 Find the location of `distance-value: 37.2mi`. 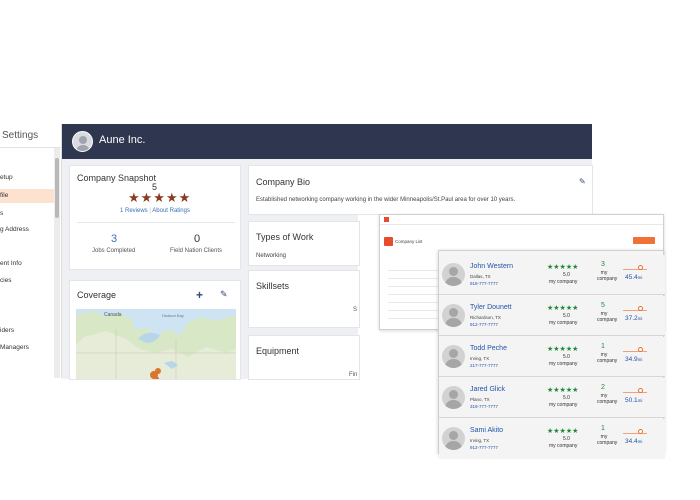

distance-value: 37.2mi is located at coordinates (634, 318).